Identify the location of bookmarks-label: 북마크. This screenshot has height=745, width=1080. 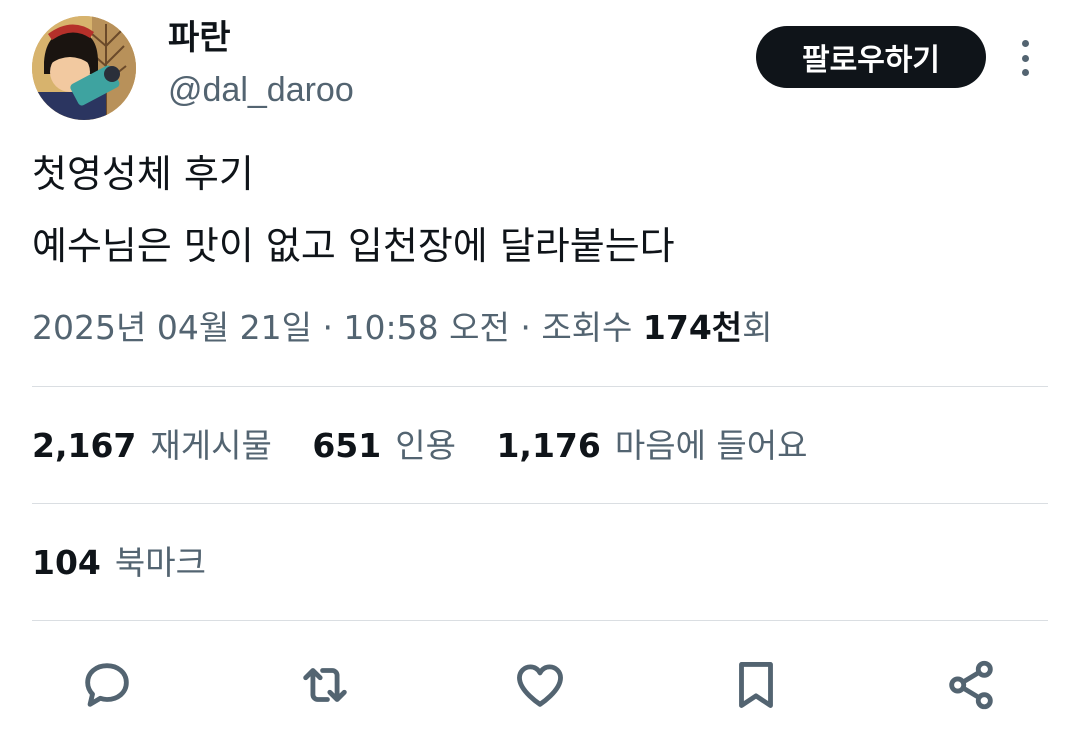
(160, 562).